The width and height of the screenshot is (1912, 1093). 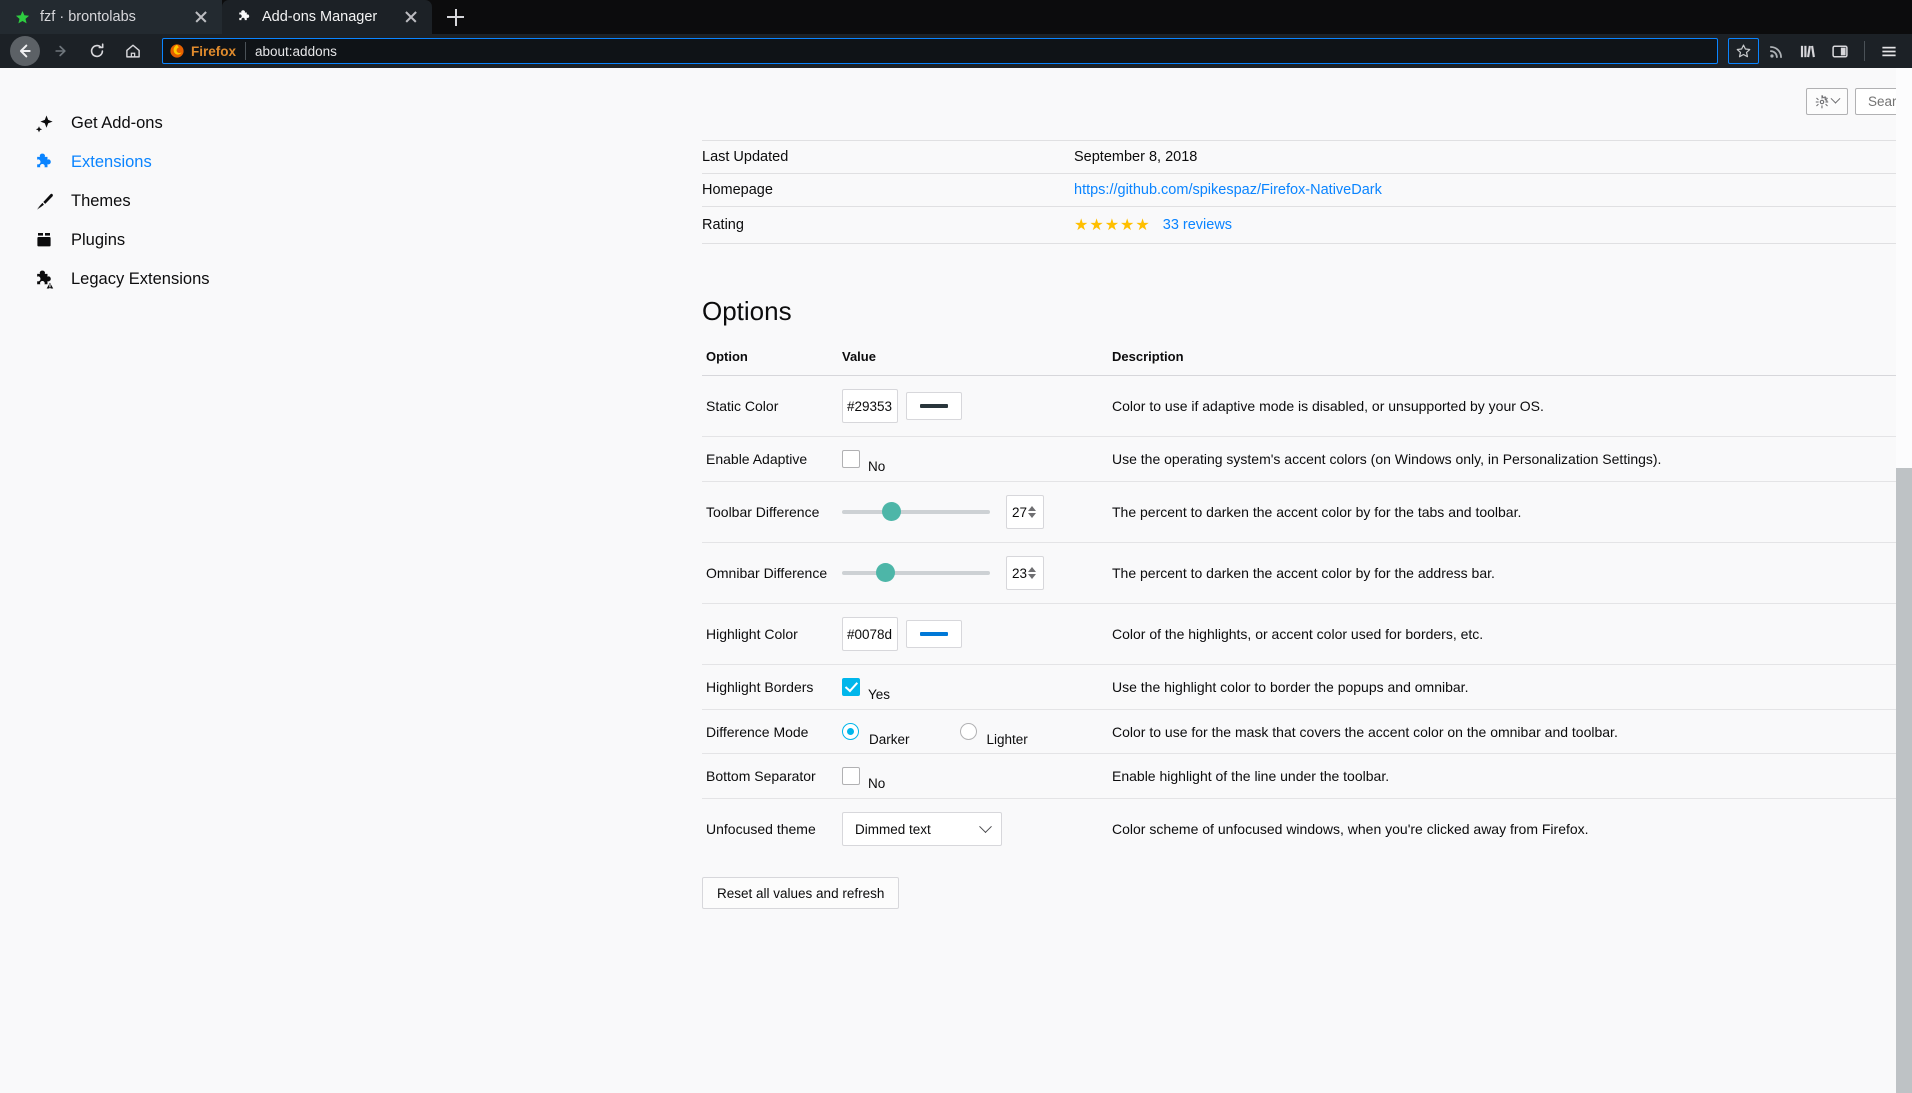 What do you see at coordinates (968, 731) in the screenshot?
I see `difference-mode-radio-lighter` at bounding box center [968, 731].